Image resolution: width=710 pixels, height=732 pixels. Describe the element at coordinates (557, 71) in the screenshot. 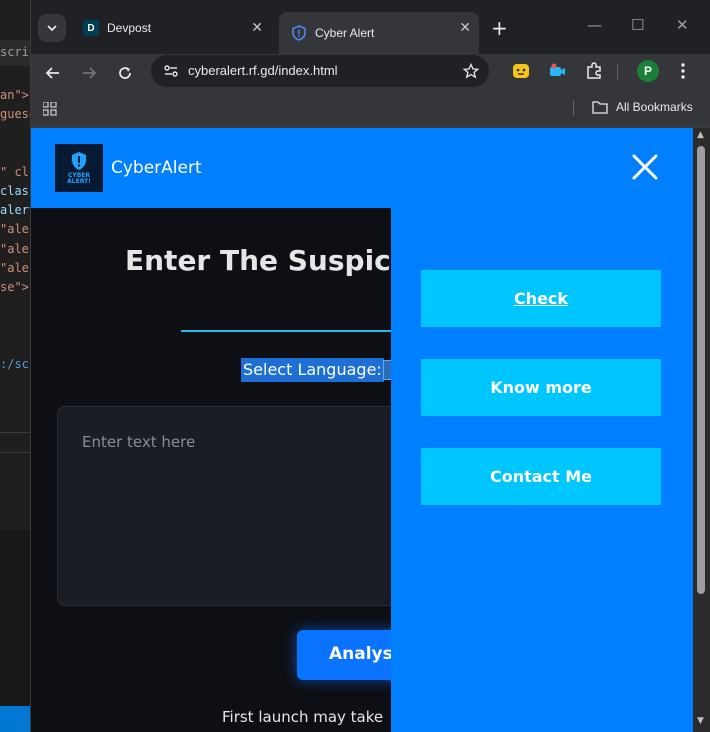

I see `extension-camera-icon` at that location.